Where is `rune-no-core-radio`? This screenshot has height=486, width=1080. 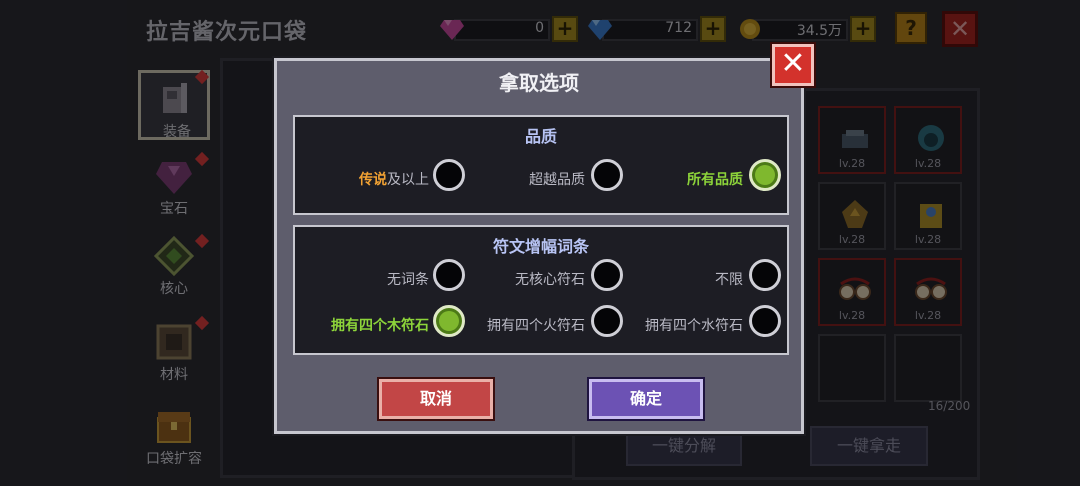 rune-no-core-radio is located at coordinates (607, 275).